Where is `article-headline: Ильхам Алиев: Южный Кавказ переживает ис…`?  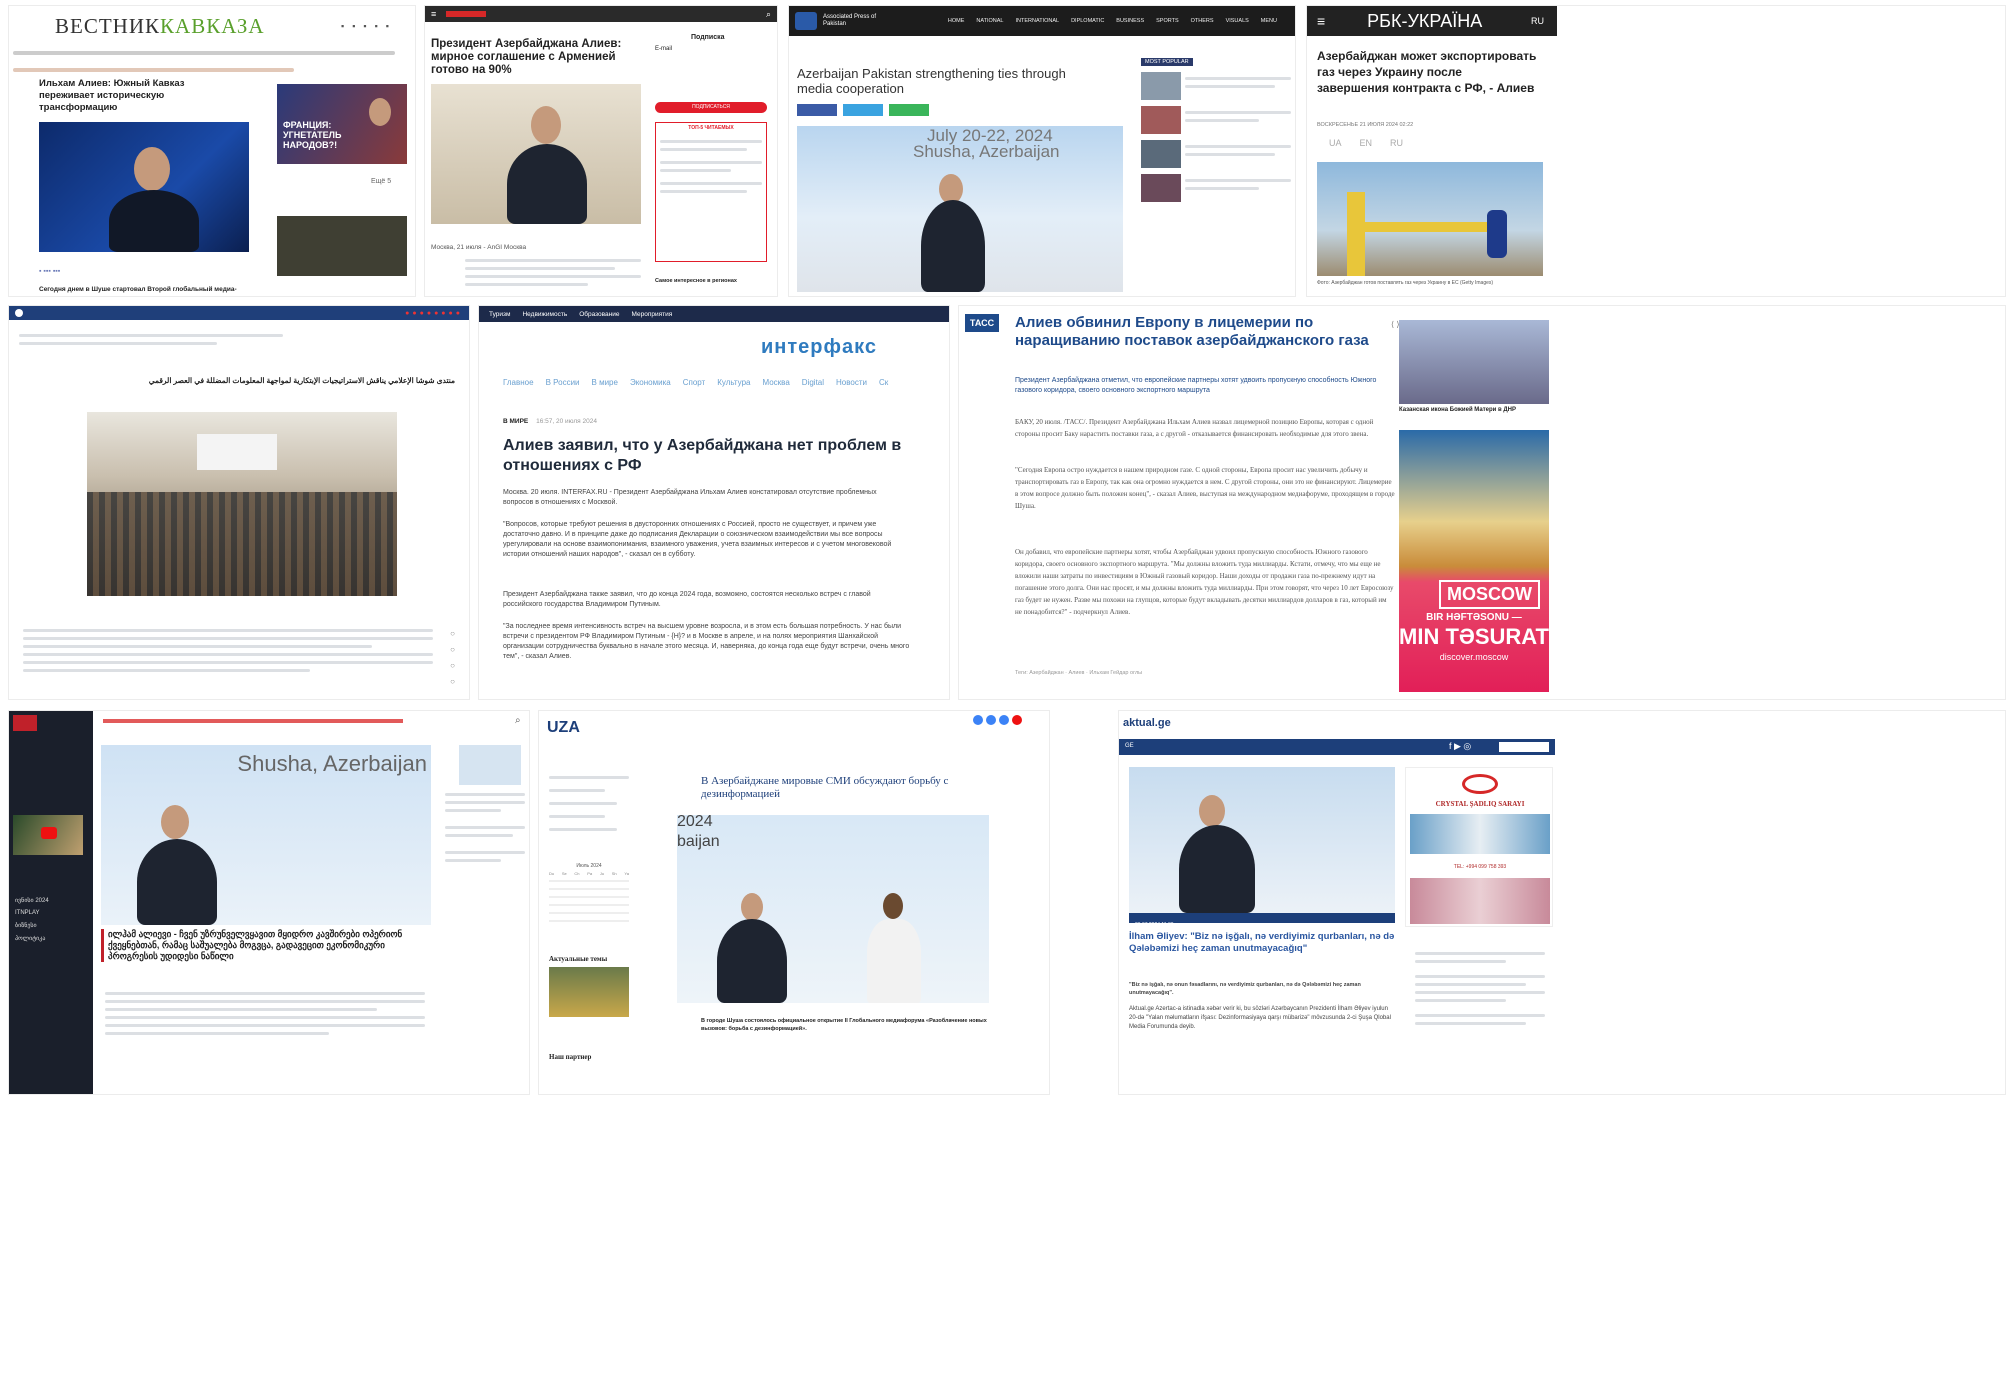 article-headline: Ильхам Алиев: Южный Кавказ переживает ис… is located at coordinates (129, 96).